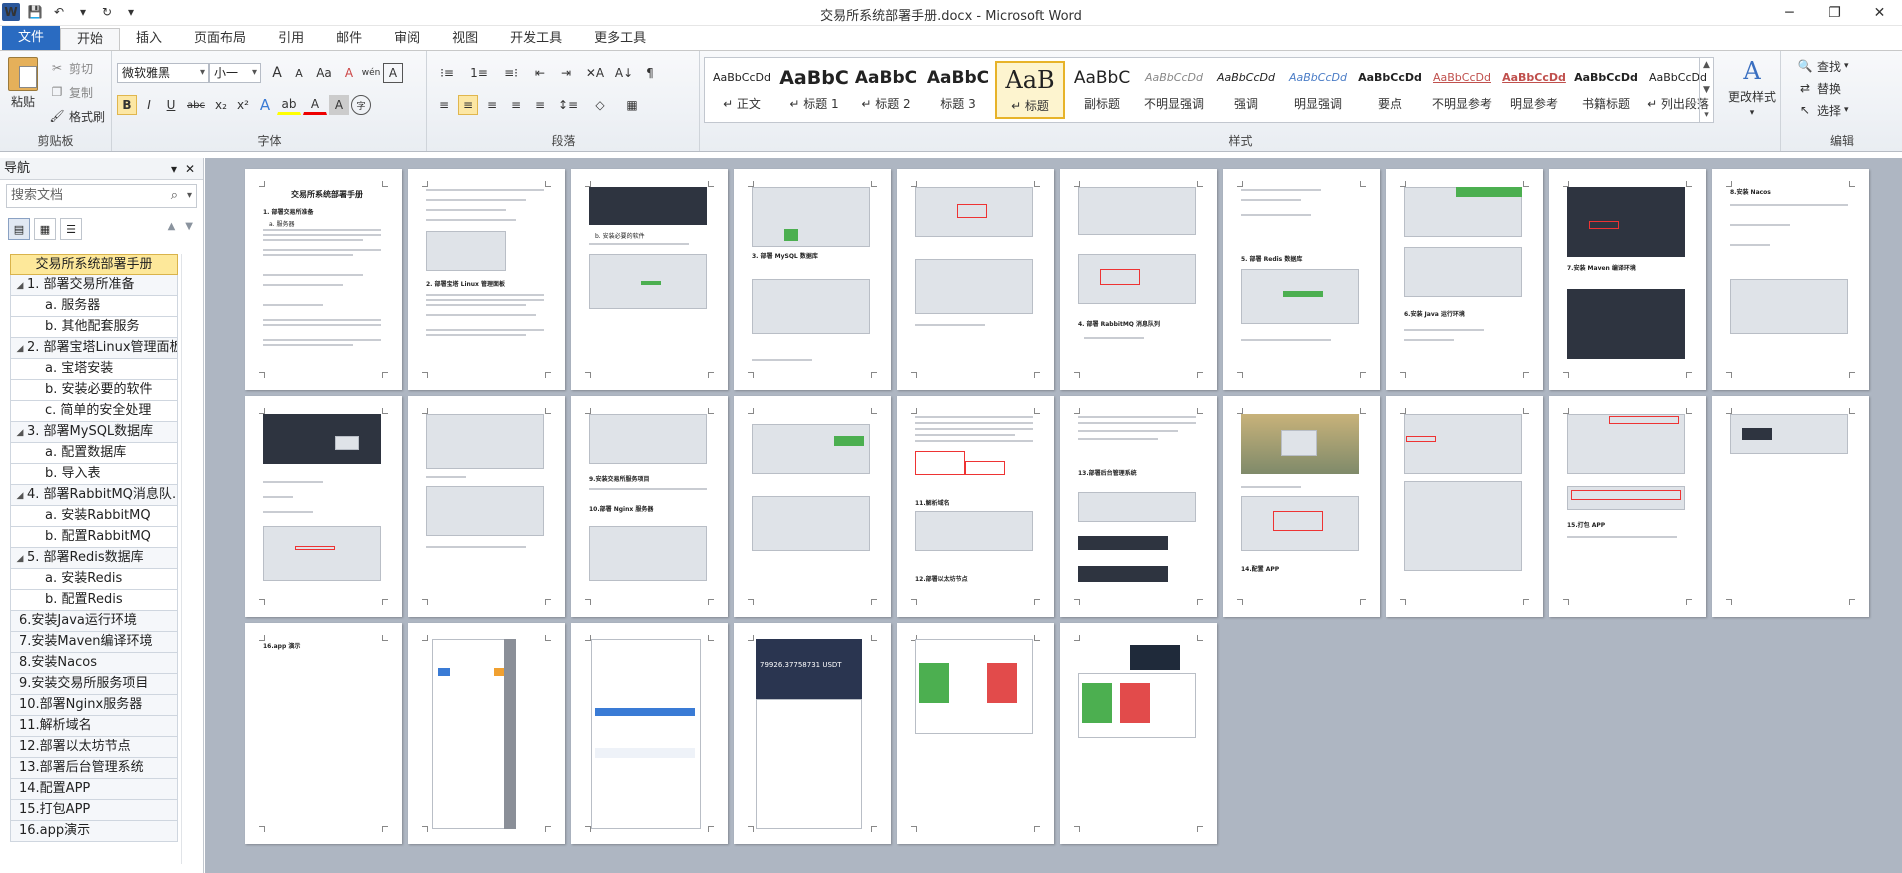  What do you see at coordinates (94, 453) in the screenshot?
I see `nav-heading-item: a. 配置数据库` at bounding box center [94, 453].